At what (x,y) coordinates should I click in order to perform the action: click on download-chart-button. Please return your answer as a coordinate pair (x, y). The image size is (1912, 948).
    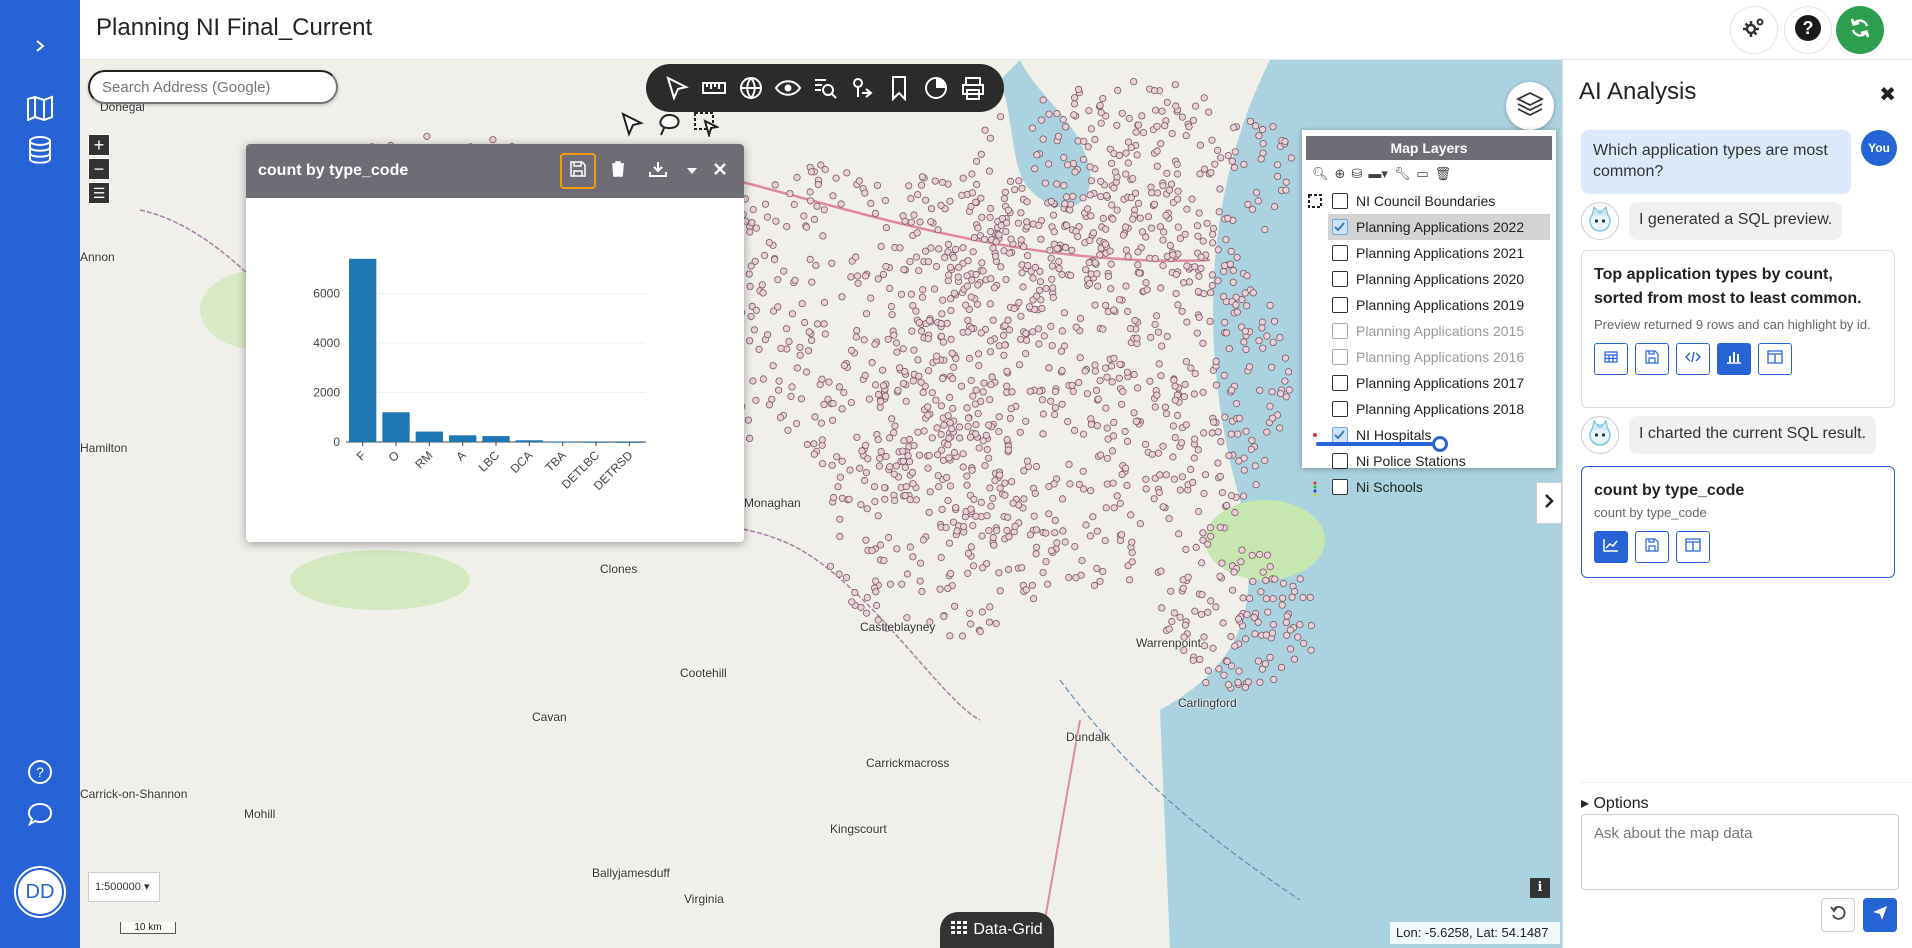
    Looking at the image, I should click on (658, 171).